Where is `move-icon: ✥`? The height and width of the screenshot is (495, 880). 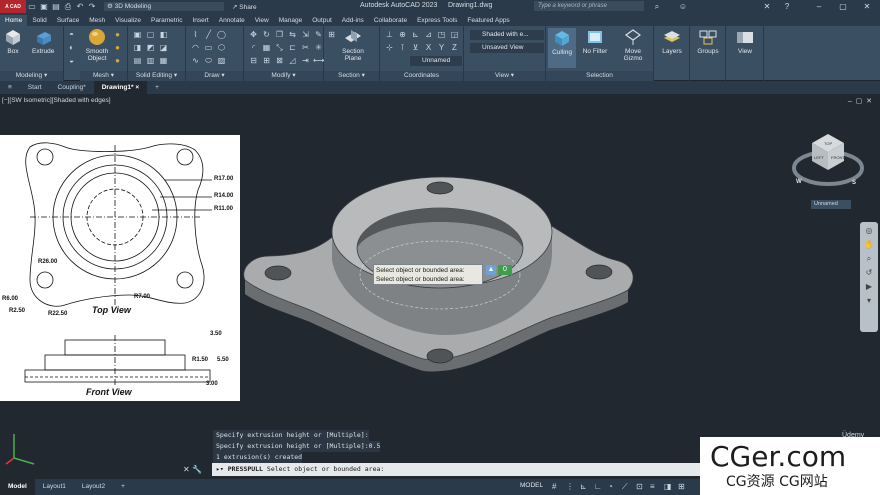 move-icon: ✥ is located at coordinates (253, 34).